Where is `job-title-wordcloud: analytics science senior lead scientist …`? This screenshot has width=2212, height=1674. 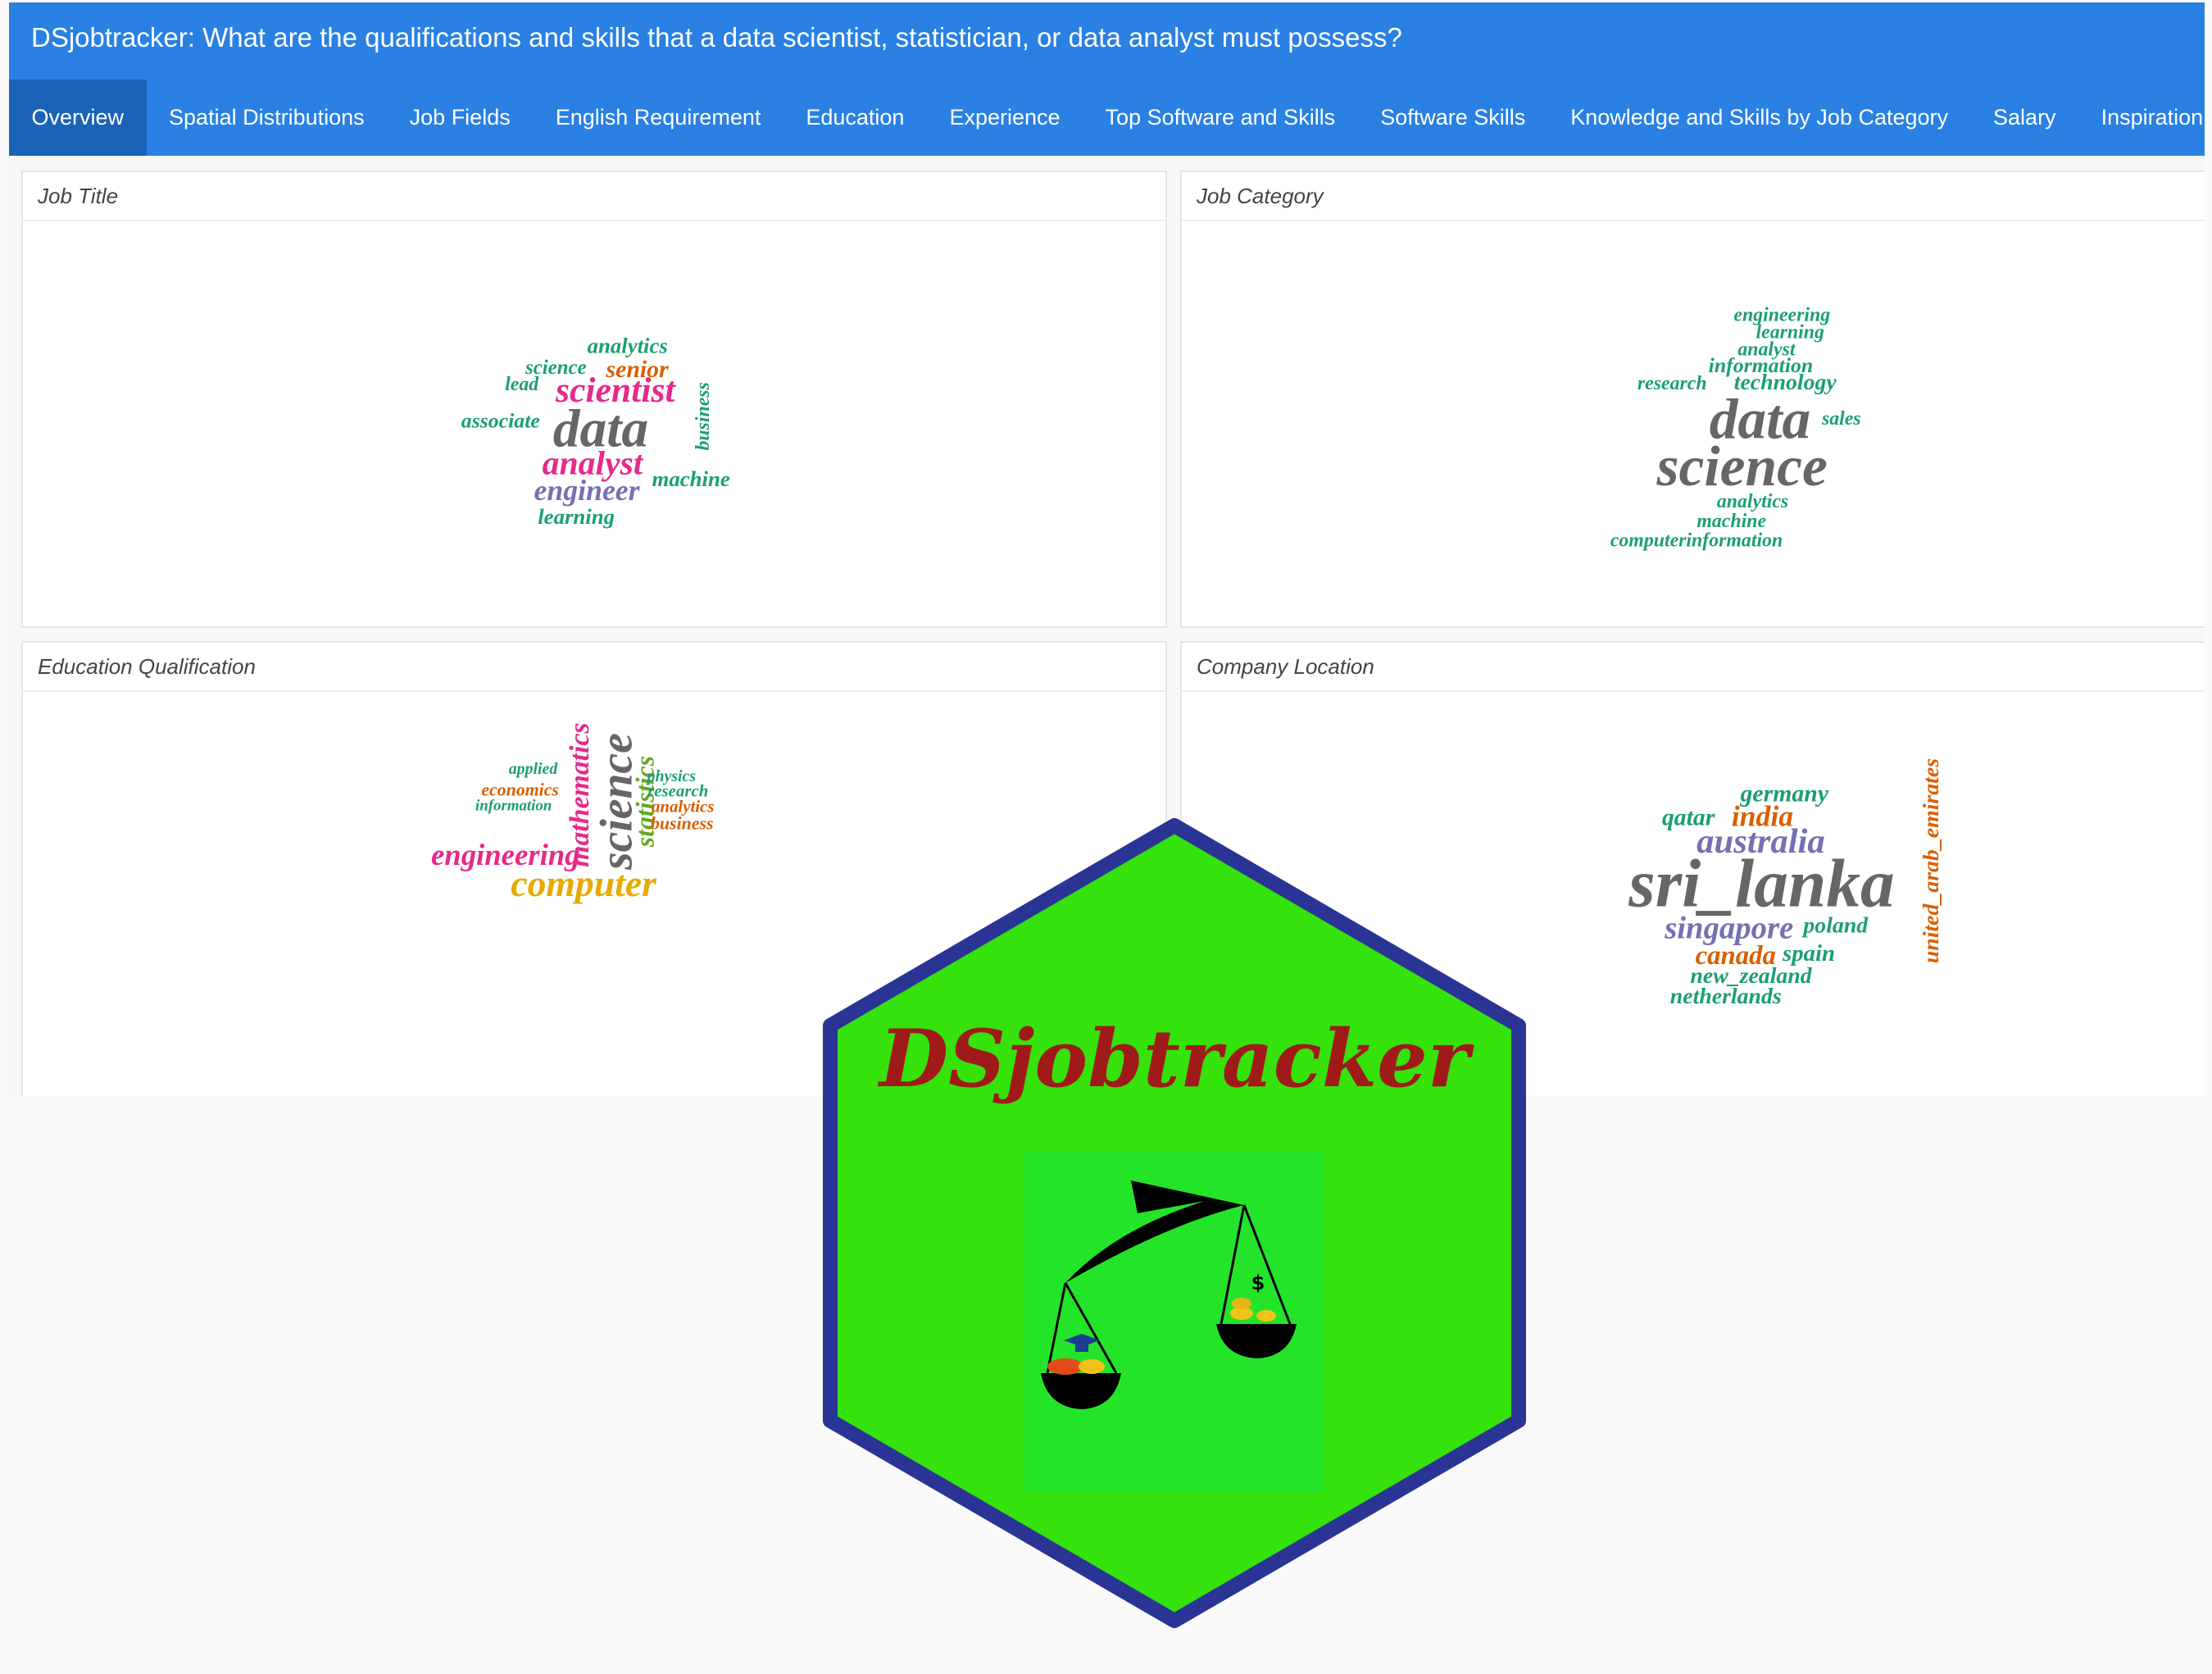 job-title-wordcloud: analytics science senior lead scientist … is located at coordinates (595, 431).